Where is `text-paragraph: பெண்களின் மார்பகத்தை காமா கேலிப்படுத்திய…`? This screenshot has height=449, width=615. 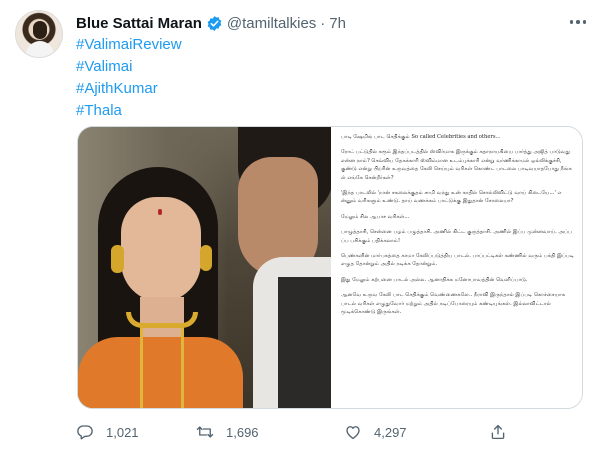
text-paragraph: பெண்களின் மார்பகத்தை காமா கேலிப்படுத்திய… is located at coordinates (457, 260).